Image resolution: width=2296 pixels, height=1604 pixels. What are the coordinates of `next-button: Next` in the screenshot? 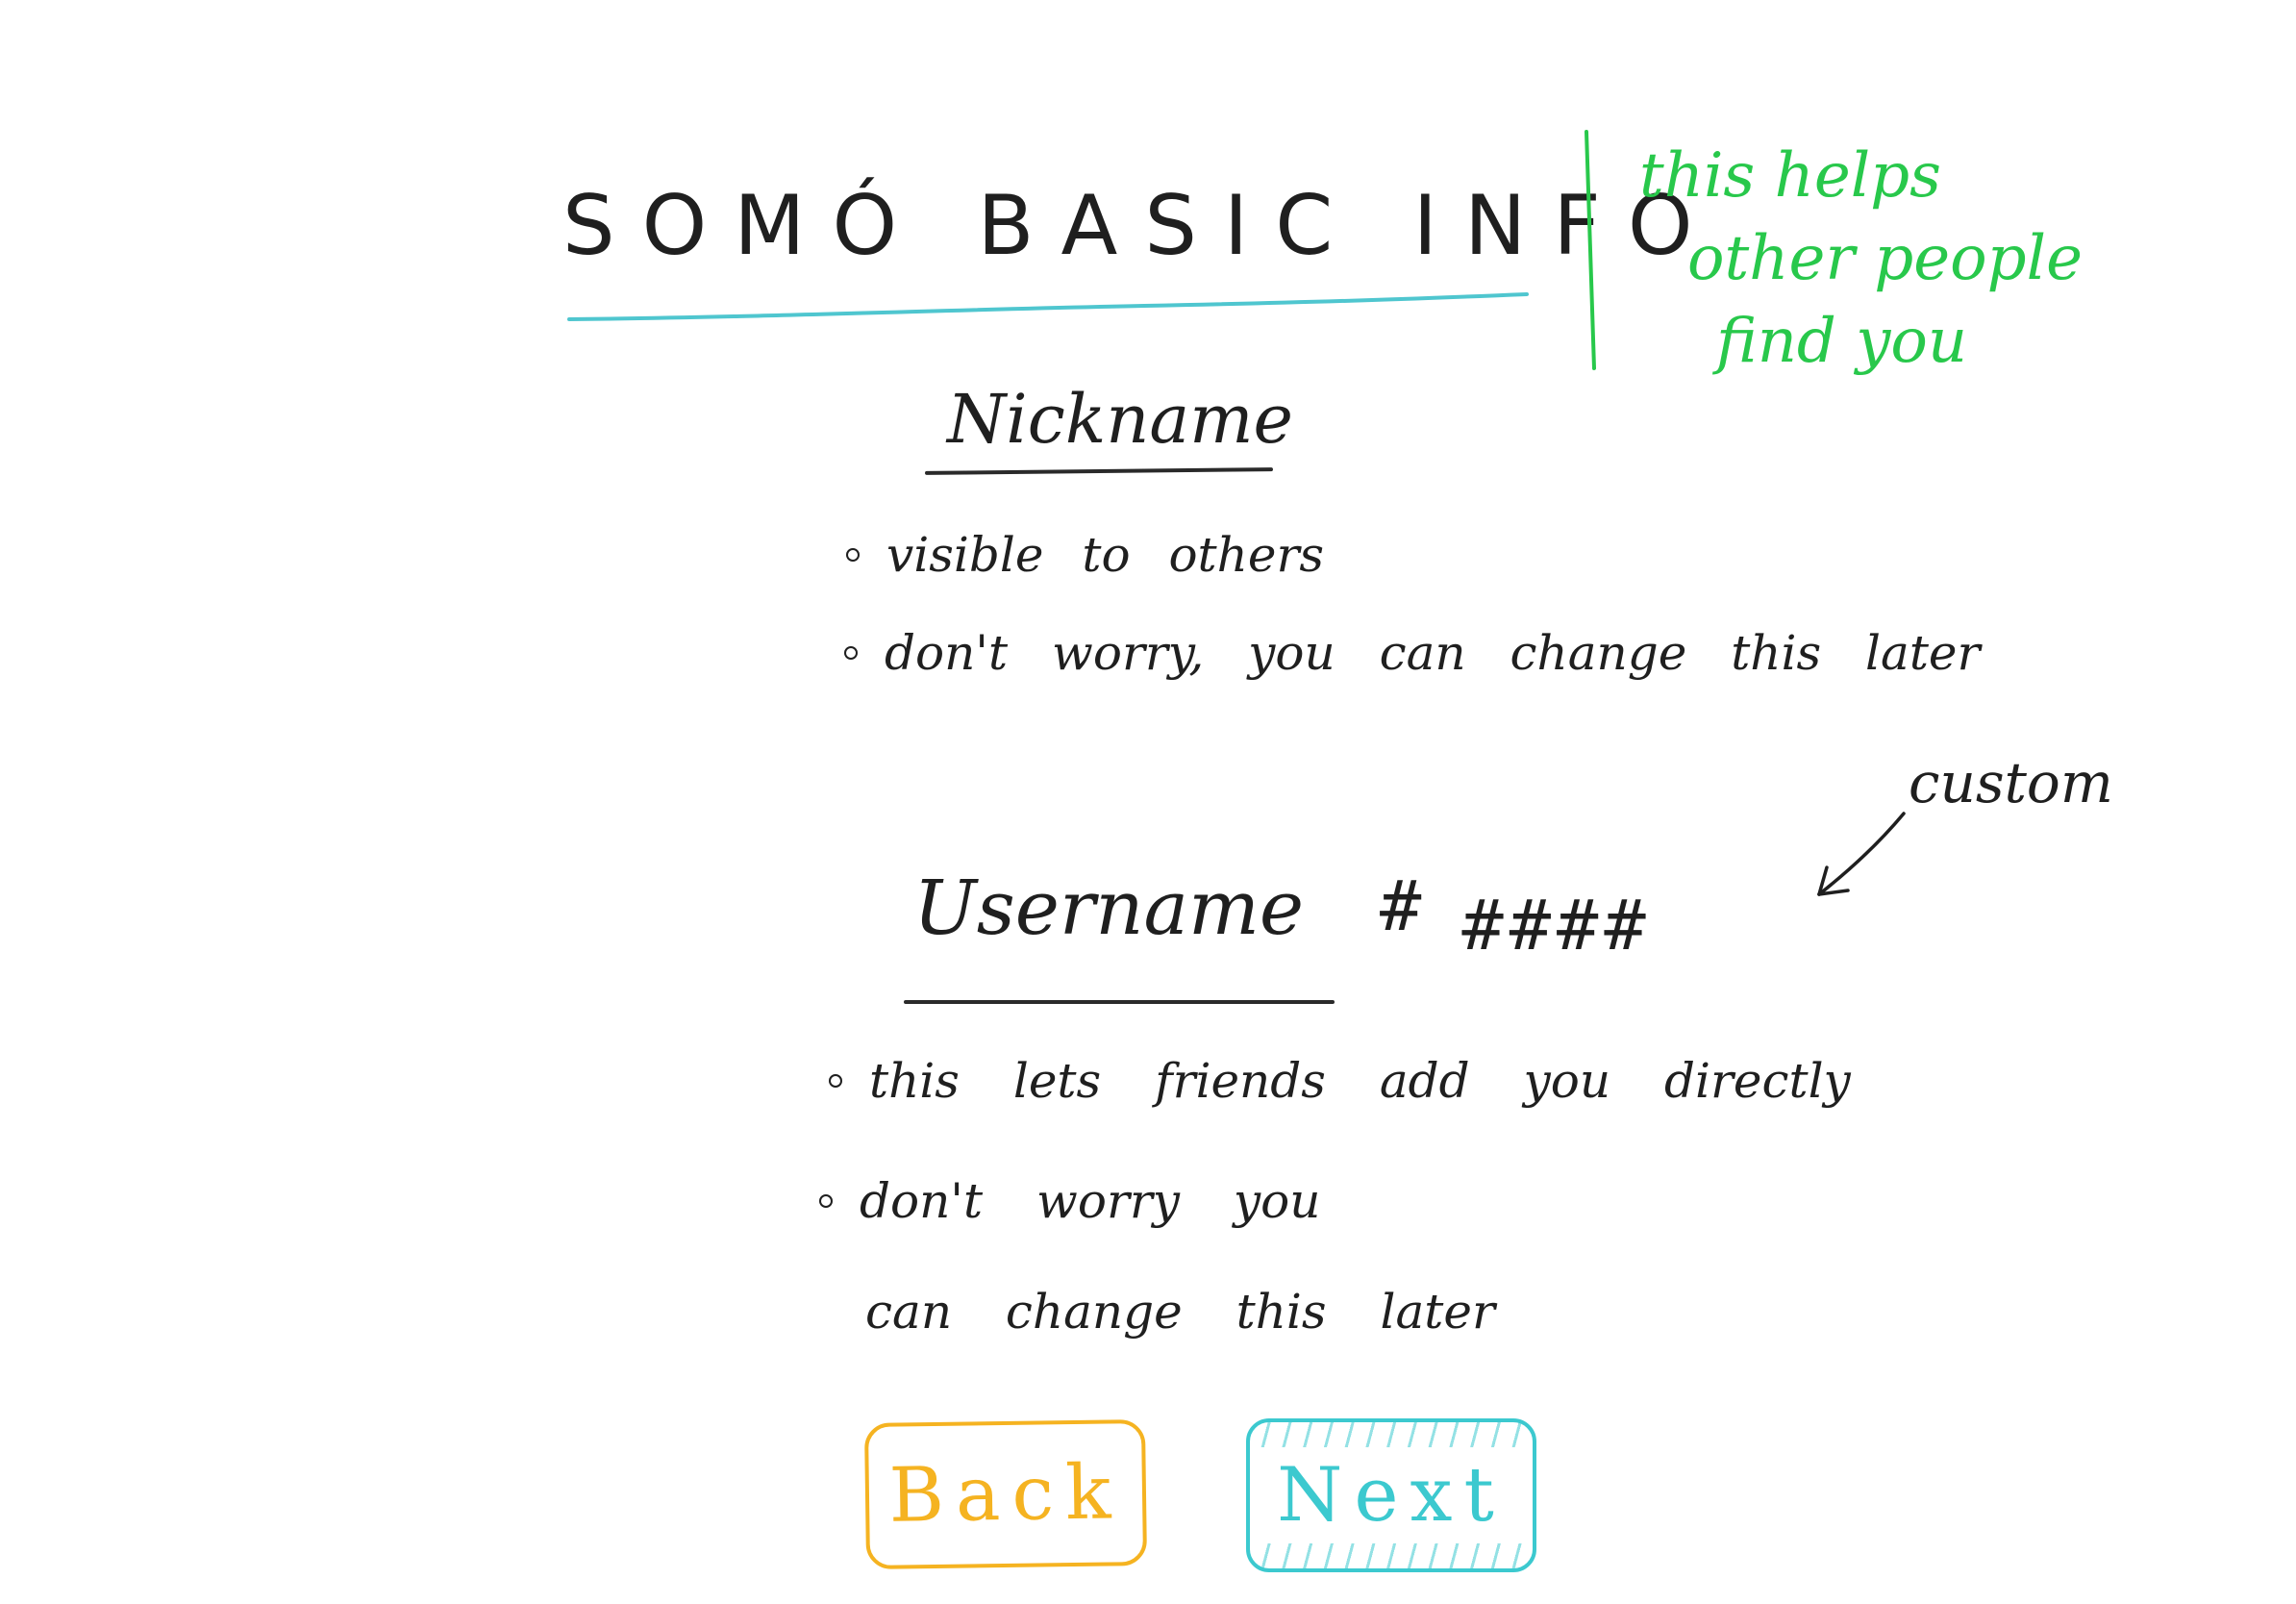 It's located at (1391, 1495).